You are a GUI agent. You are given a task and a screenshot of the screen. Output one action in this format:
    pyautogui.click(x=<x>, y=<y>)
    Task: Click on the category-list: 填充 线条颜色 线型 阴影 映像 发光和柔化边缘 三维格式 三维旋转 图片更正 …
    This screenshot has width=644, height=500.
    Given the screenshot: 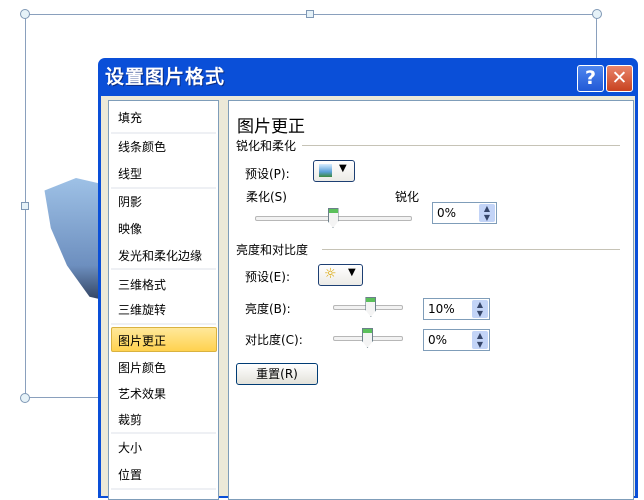 What is the action you would take?
    pyautogui.click(x=163, y=300)
    